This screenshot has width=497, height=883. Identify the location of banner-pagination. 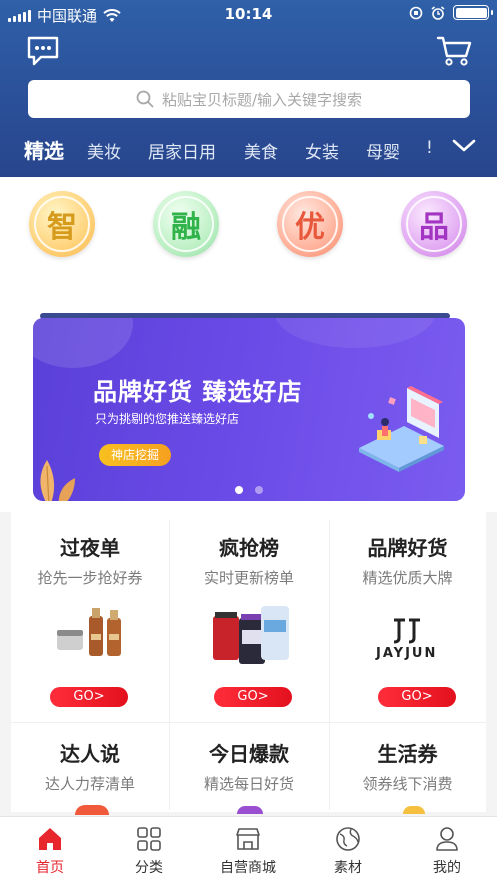
(249, 490).